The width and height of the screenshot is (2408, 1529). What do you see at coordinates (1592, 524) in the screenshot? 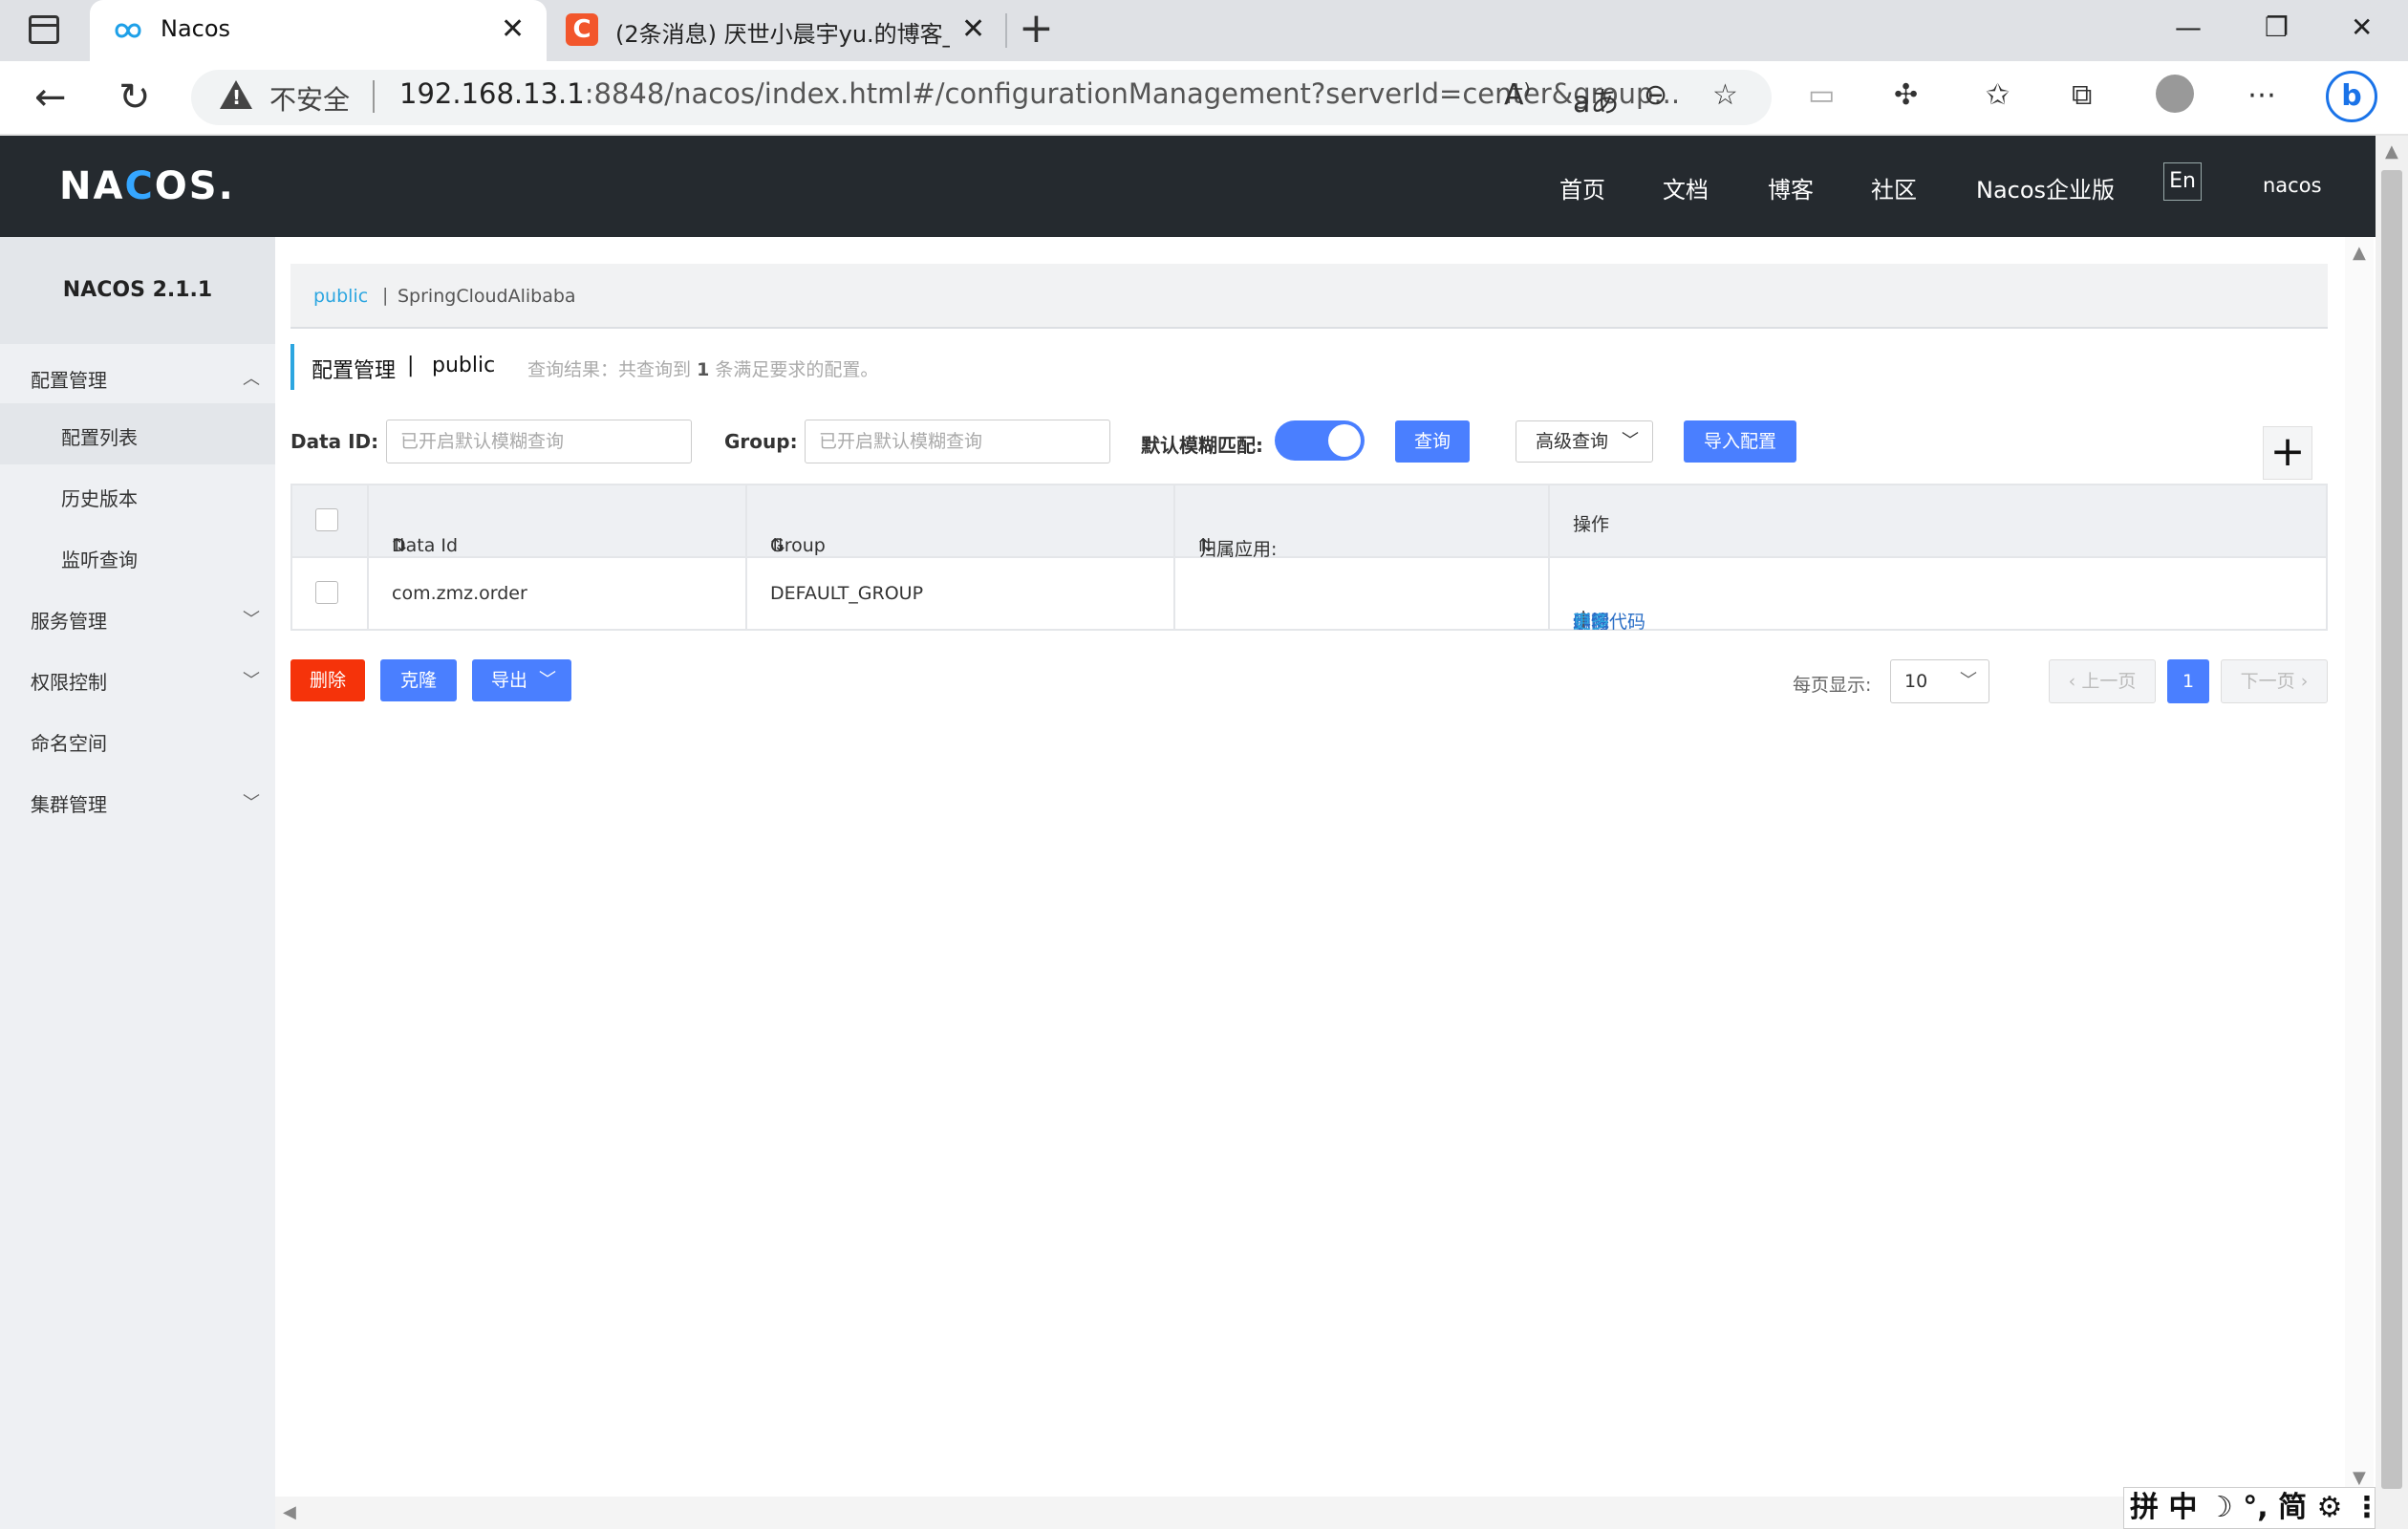
I see `header-actions: 操作` at bounding box center [1592, 524].